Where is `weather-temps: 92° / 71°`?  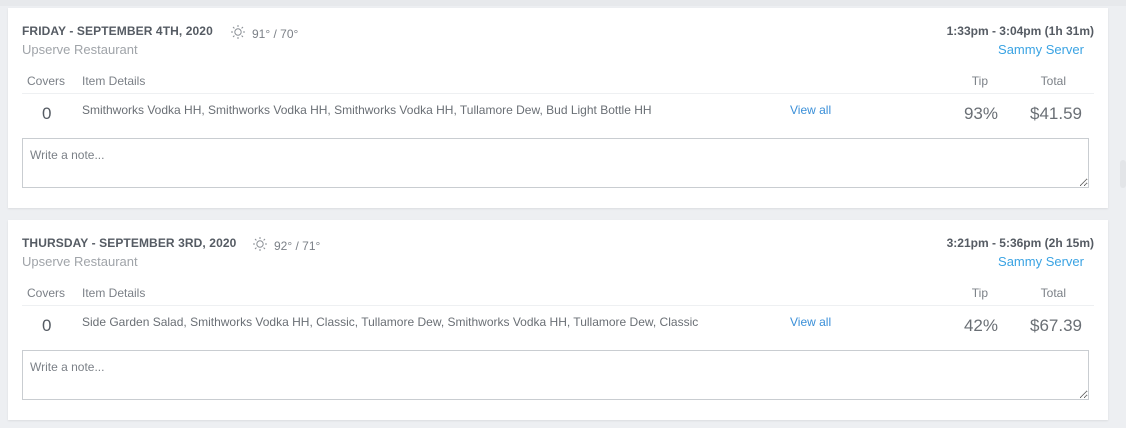 weather-temps: 92° / 71° is located at coordinates (297, 245).